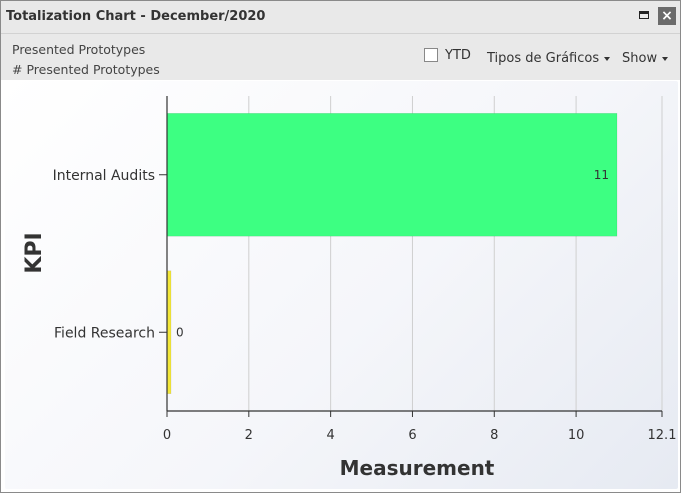 The image size is (681, 493). What do you see at coordinates (249, 435) in the screenshot?
I see `x-tick-label: 2` at bounding box center [249, 435].